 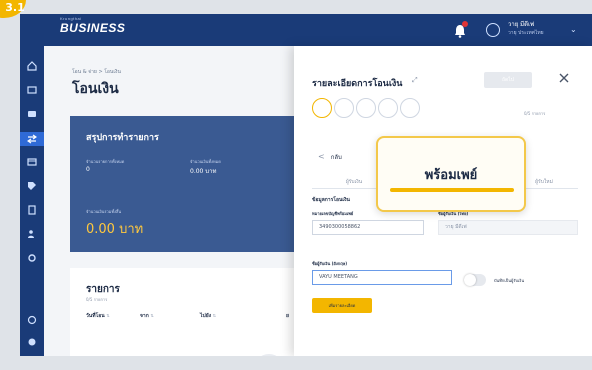 What do you see at coordinates (508, 80) in the screenshot?
I see `next-button: ถัดไป` at bounding box center [508, 80].